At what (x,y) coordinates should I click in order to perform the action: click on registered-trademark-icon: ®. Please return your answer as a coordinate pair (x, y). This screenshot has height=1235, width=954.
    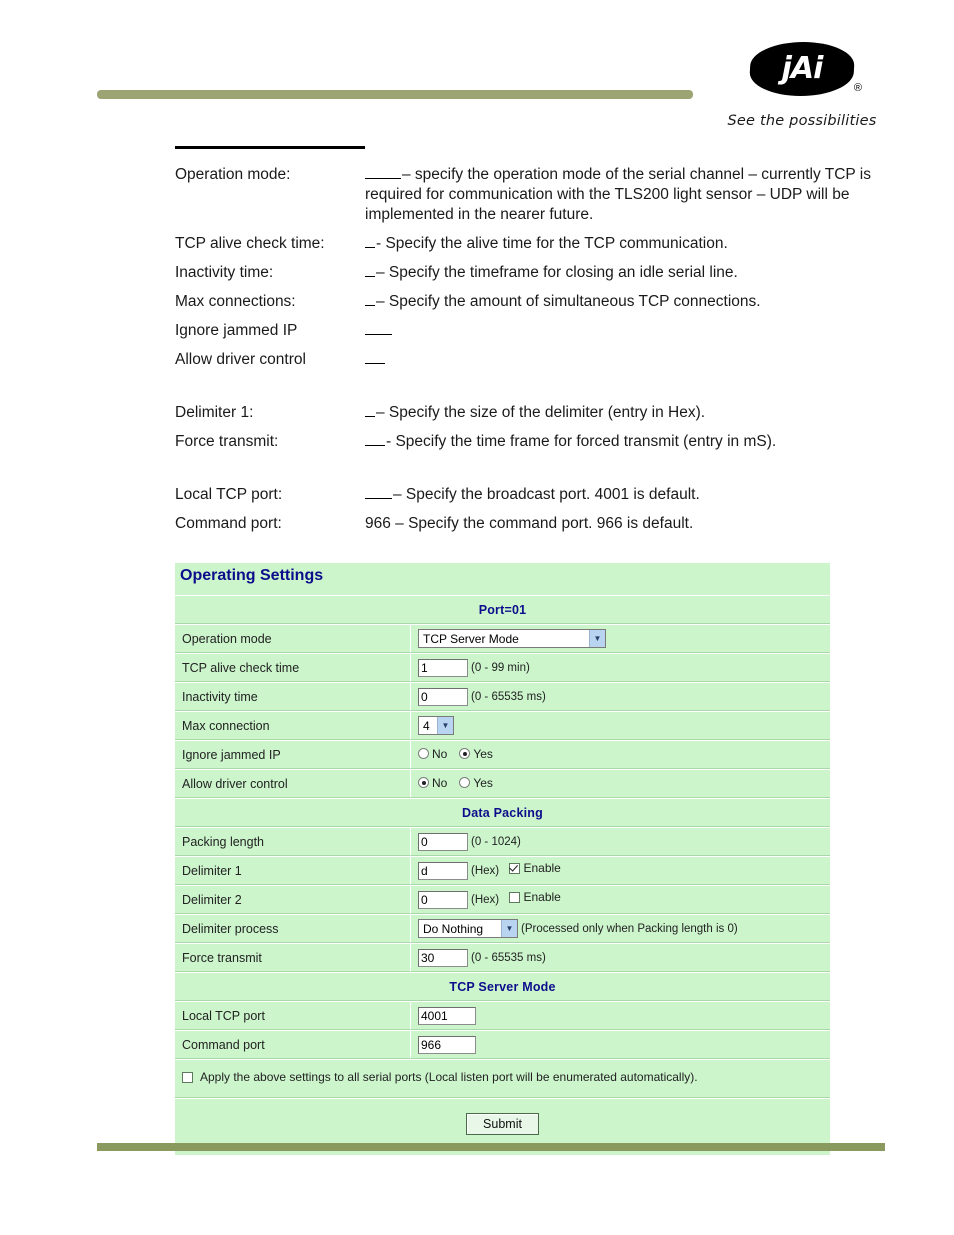
    Looking at the image, I should click on (857, 88).